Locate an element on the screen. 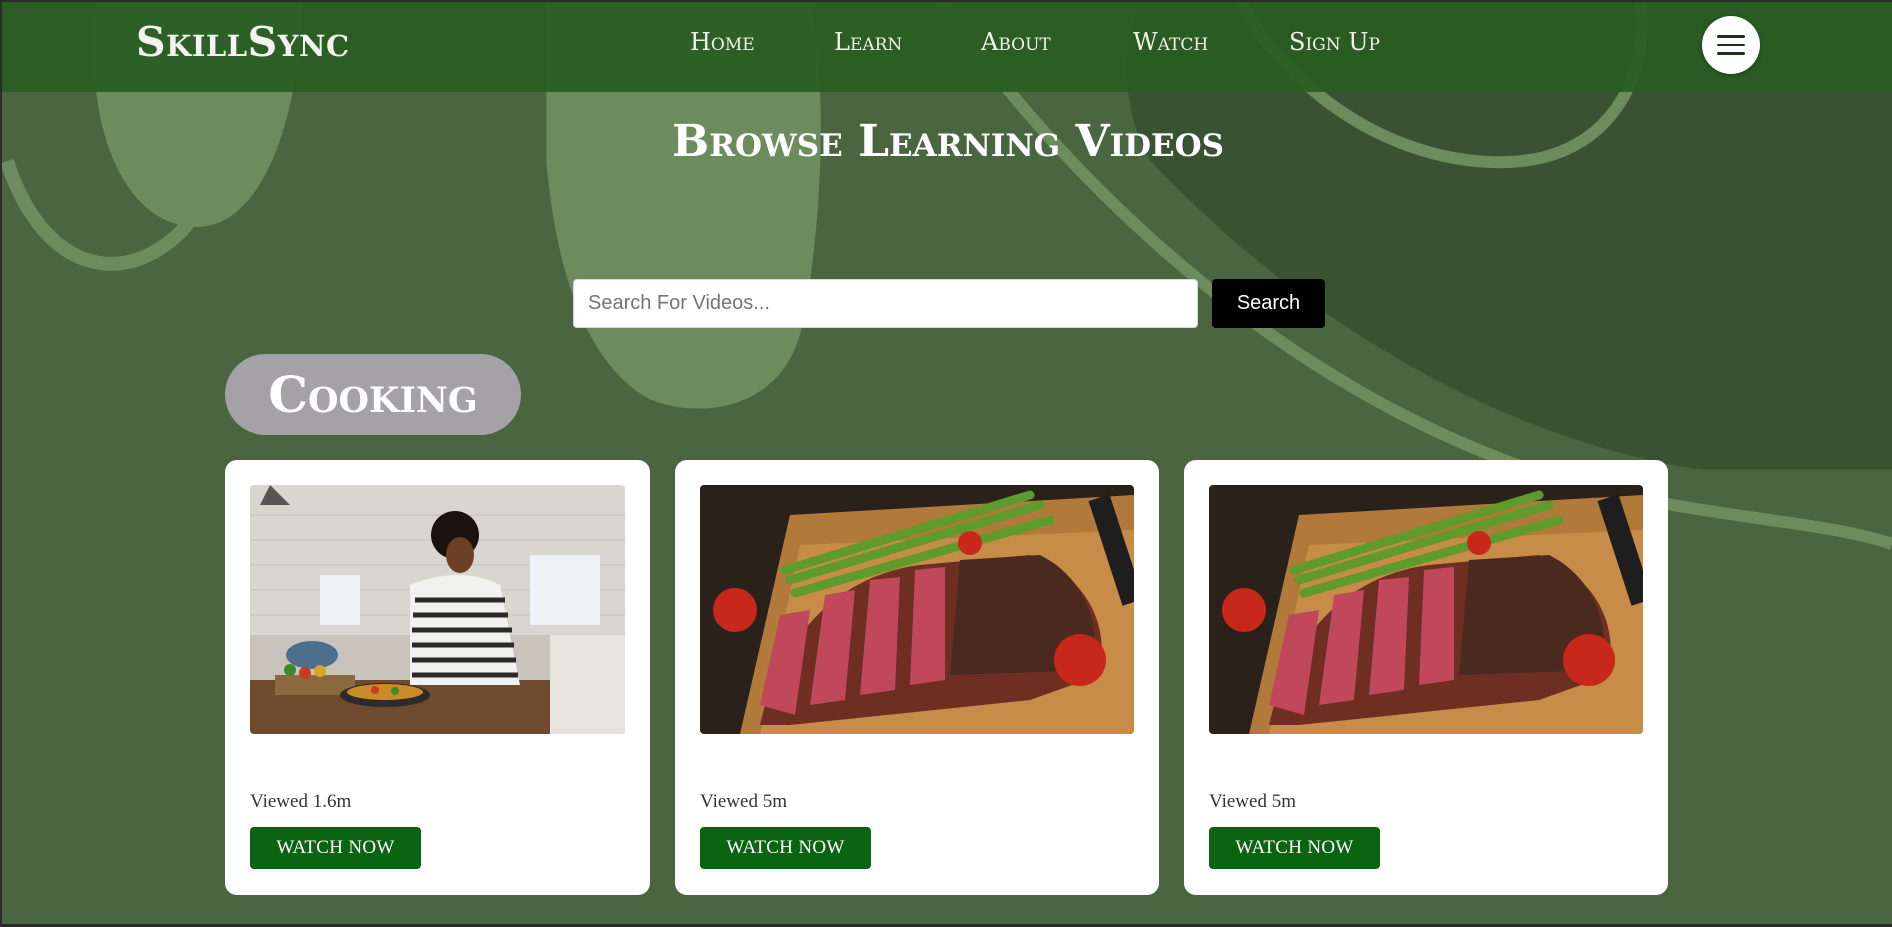  hamburger-icon is located at coordinates (1731, 45).